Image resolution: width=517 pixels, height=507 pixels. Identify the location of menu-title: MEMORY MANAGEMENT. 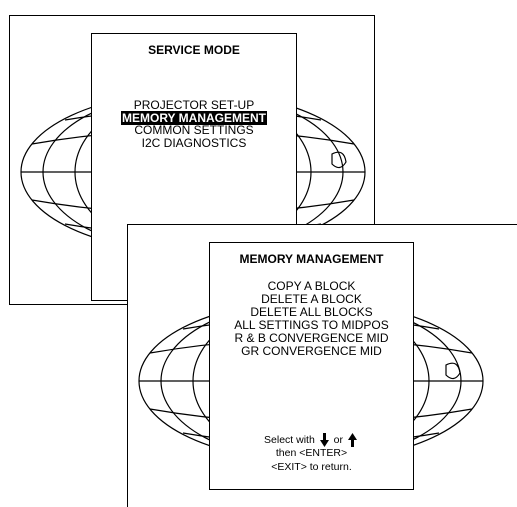
(311, 259).